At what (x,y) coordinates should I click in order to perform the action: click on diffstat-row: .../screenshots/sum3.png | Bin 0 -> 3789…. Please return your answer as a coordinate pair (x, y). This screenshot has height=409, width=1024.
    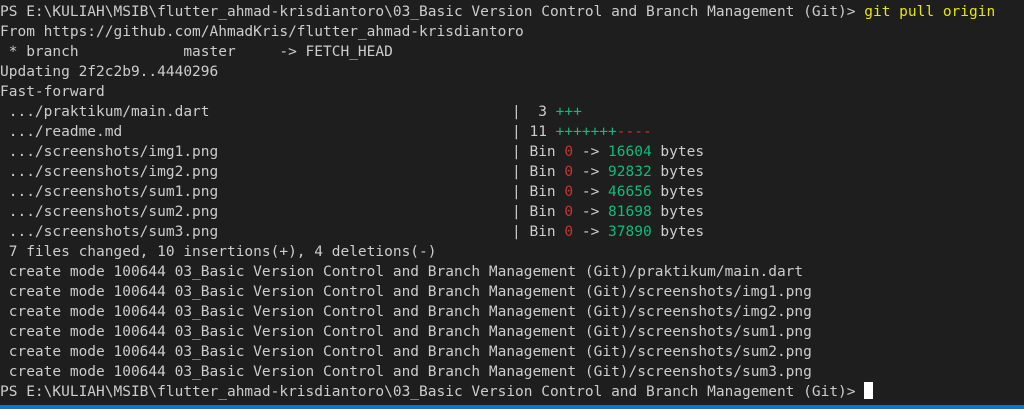
    Looking at the image, I should click on (512, 232).